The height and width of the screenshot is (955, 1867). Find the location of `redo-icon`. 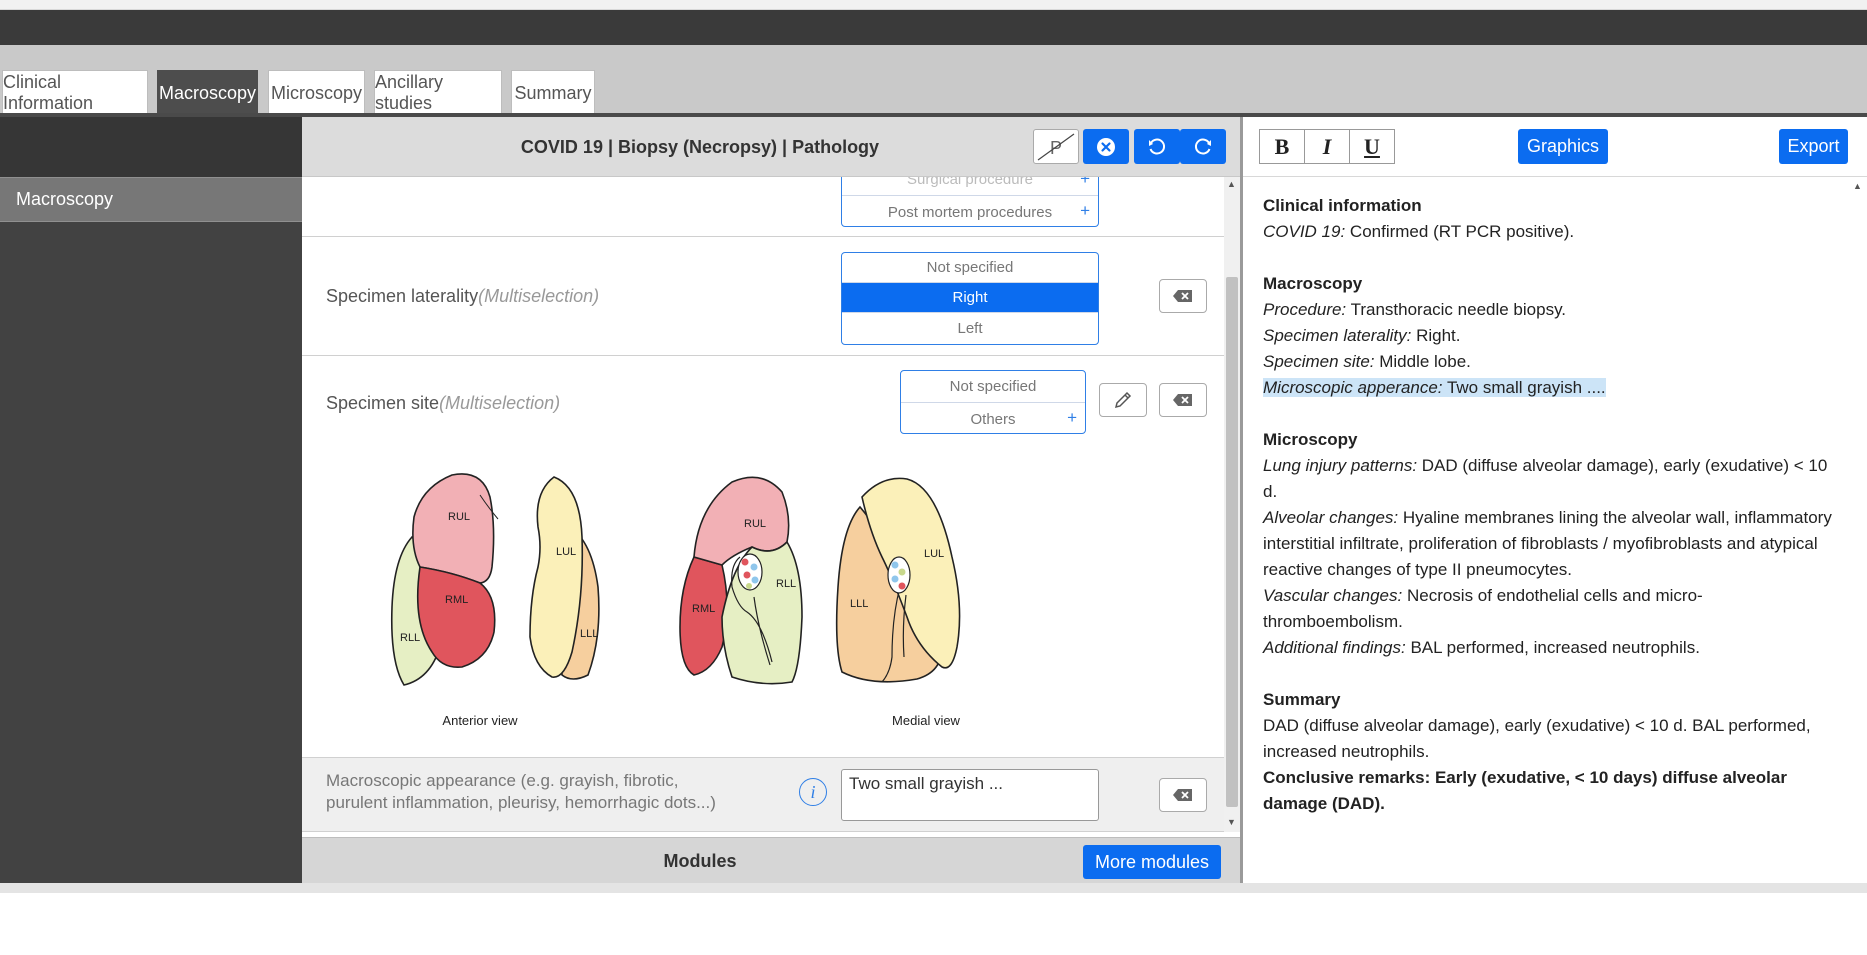

redo-icon is located at coordinates (1202, 146).